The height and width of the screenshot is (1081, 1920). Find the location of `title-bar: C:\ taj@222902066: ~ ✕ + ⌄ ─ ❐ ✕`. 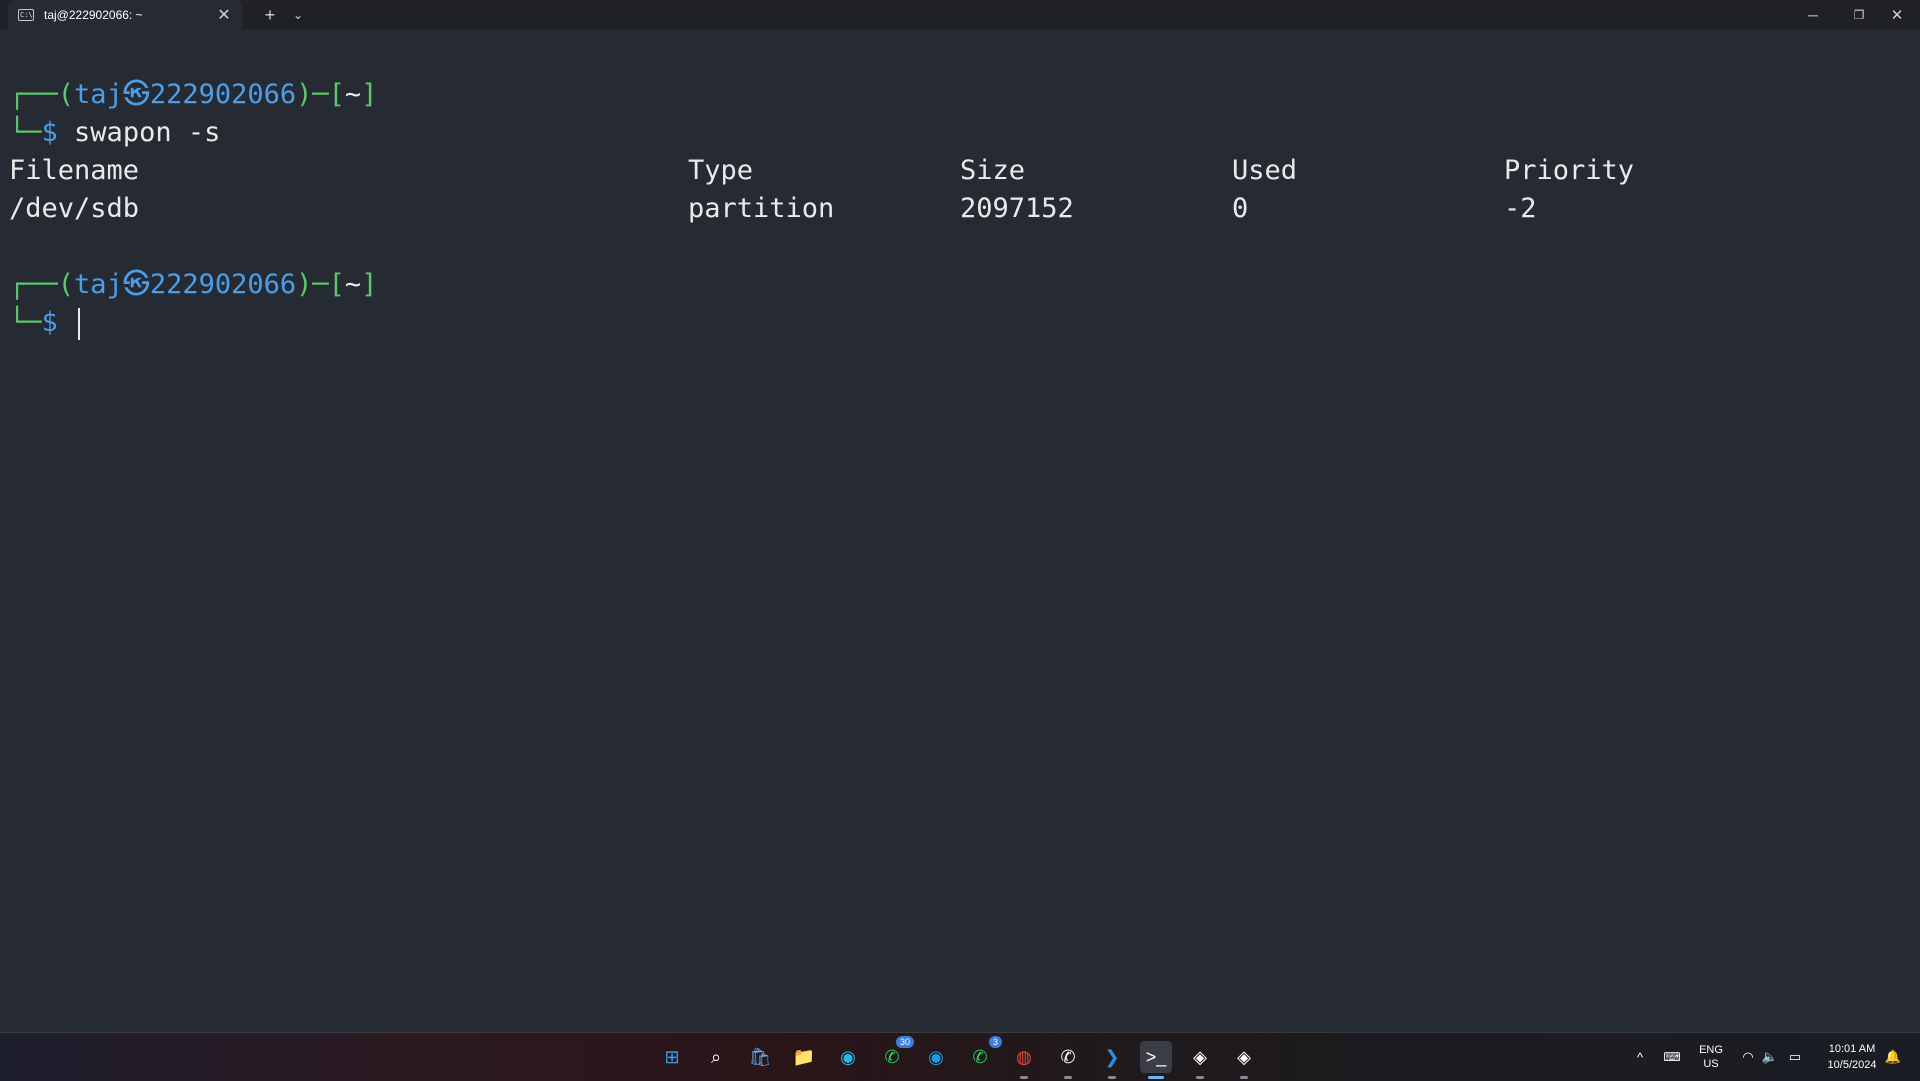

title-bar: C:\ taj@222902066: ~ ✕ + ⌄ ─ ❐ ✕ is located at coordinates (960, 15).